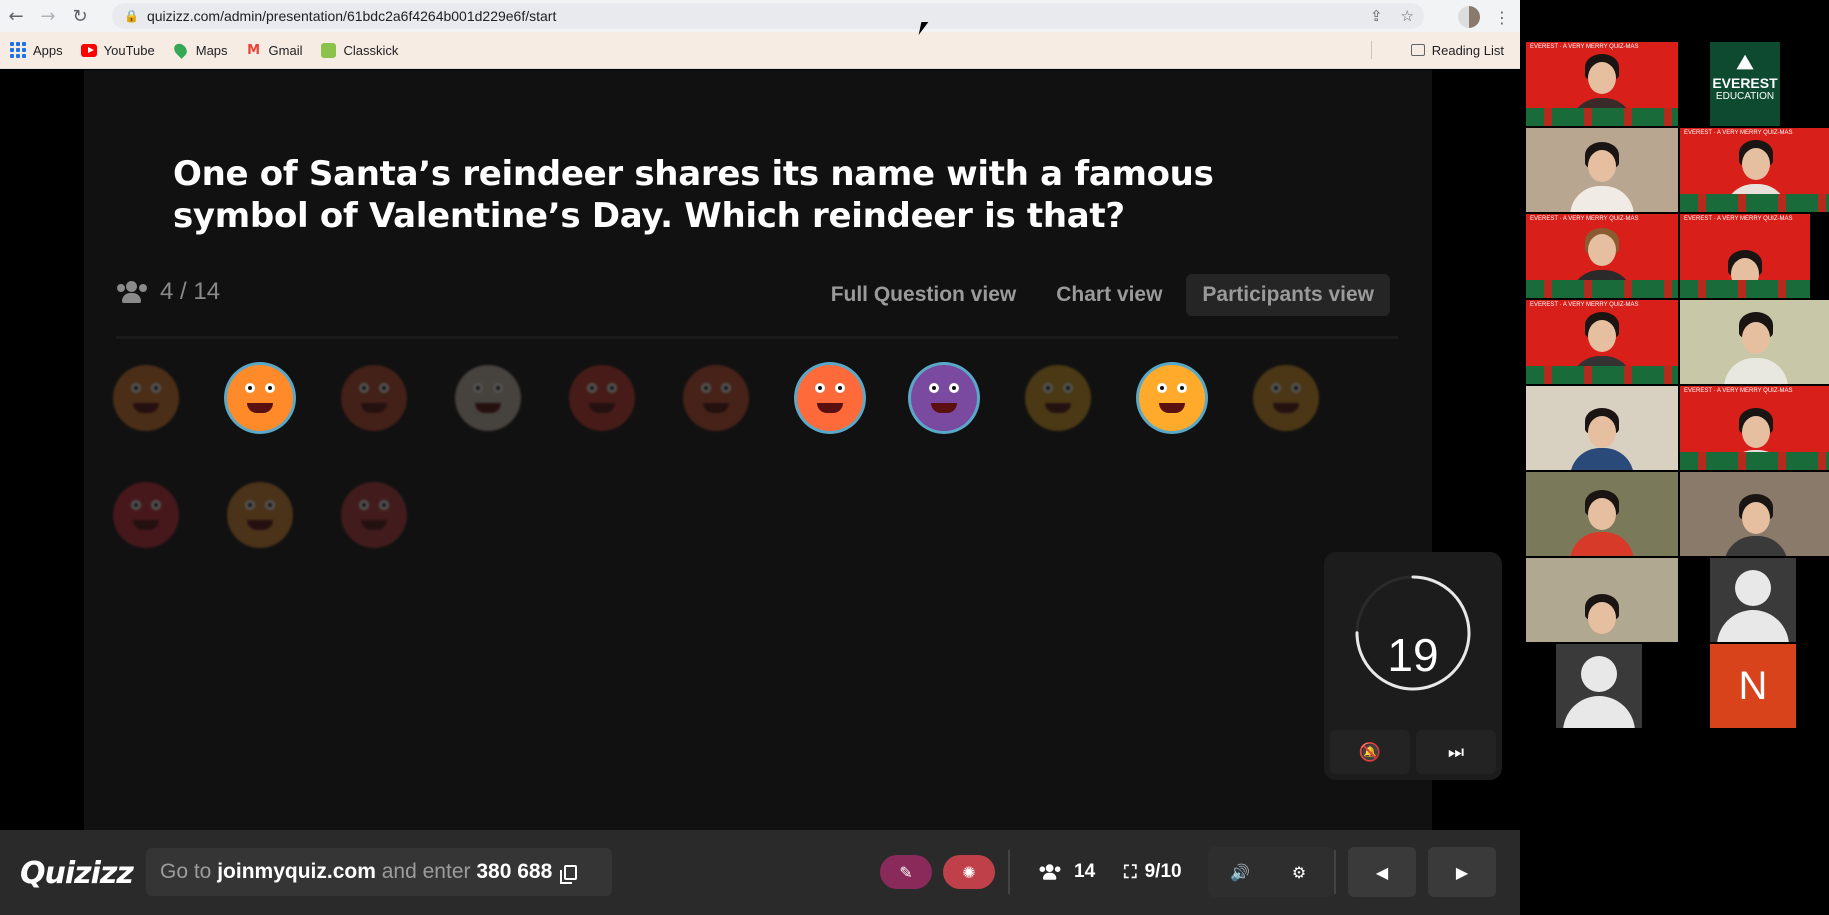  I want to click on participants-count-button: 14, so click(1064, 872).